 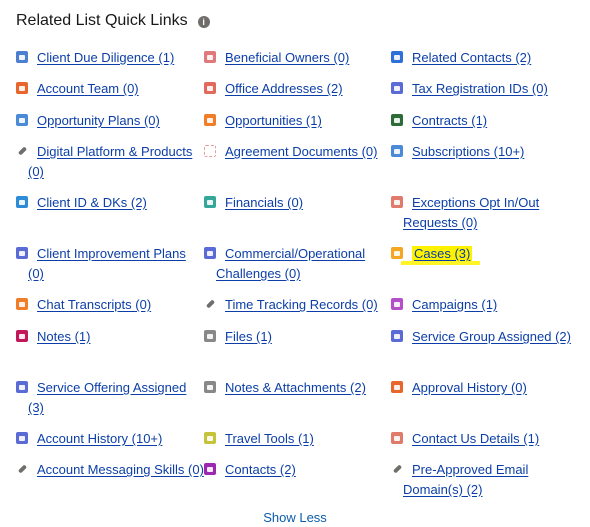 I want to click on quick-link-label-wrap: Commercial/Operational Challenges (0), so click(x=303, y=264).